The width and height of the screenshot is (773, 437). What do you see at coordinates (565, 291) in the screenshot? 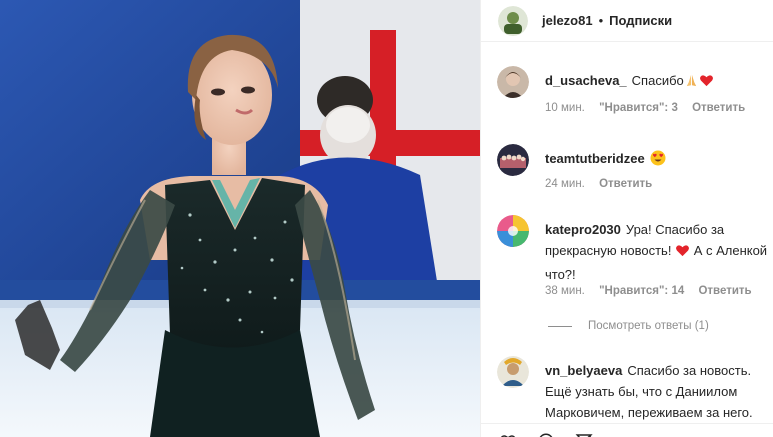
I see `comment-time: 38 мин.` at bounding box center [565, 291].